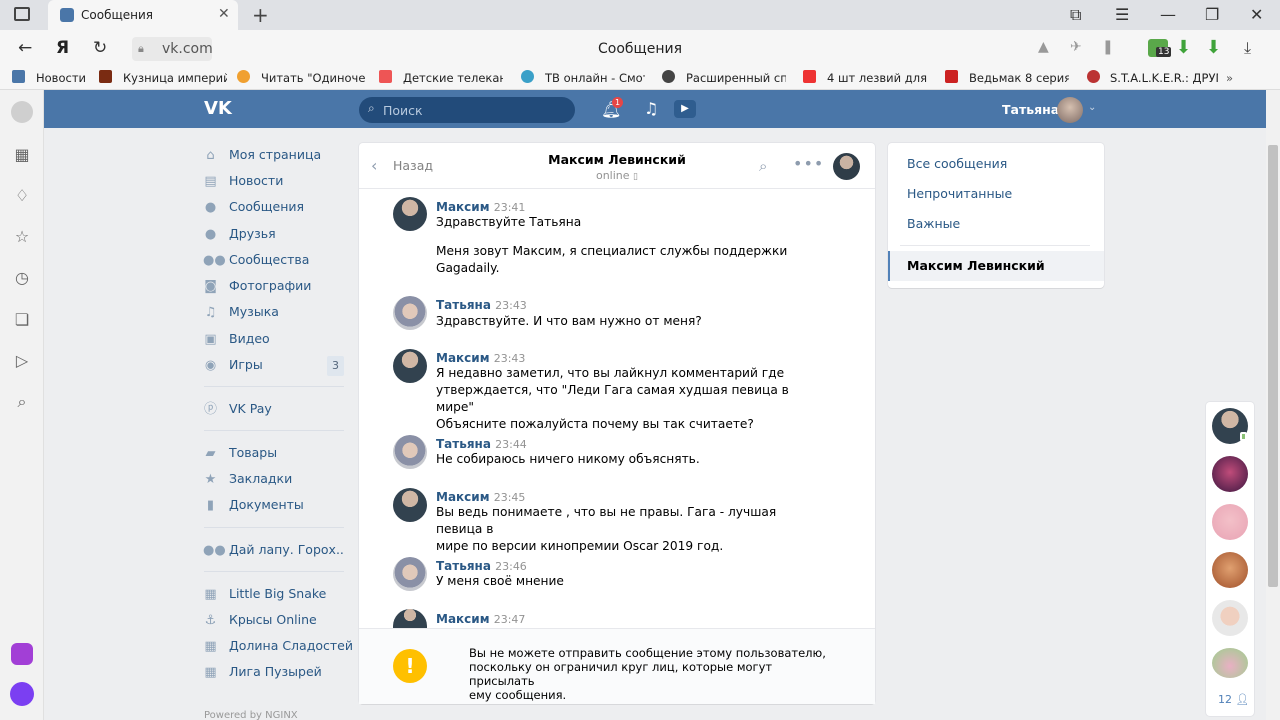  What do you see at coordinates (846, 166) in the screenshot?
I see `peer-avatar` at bounding box center [846, 166].